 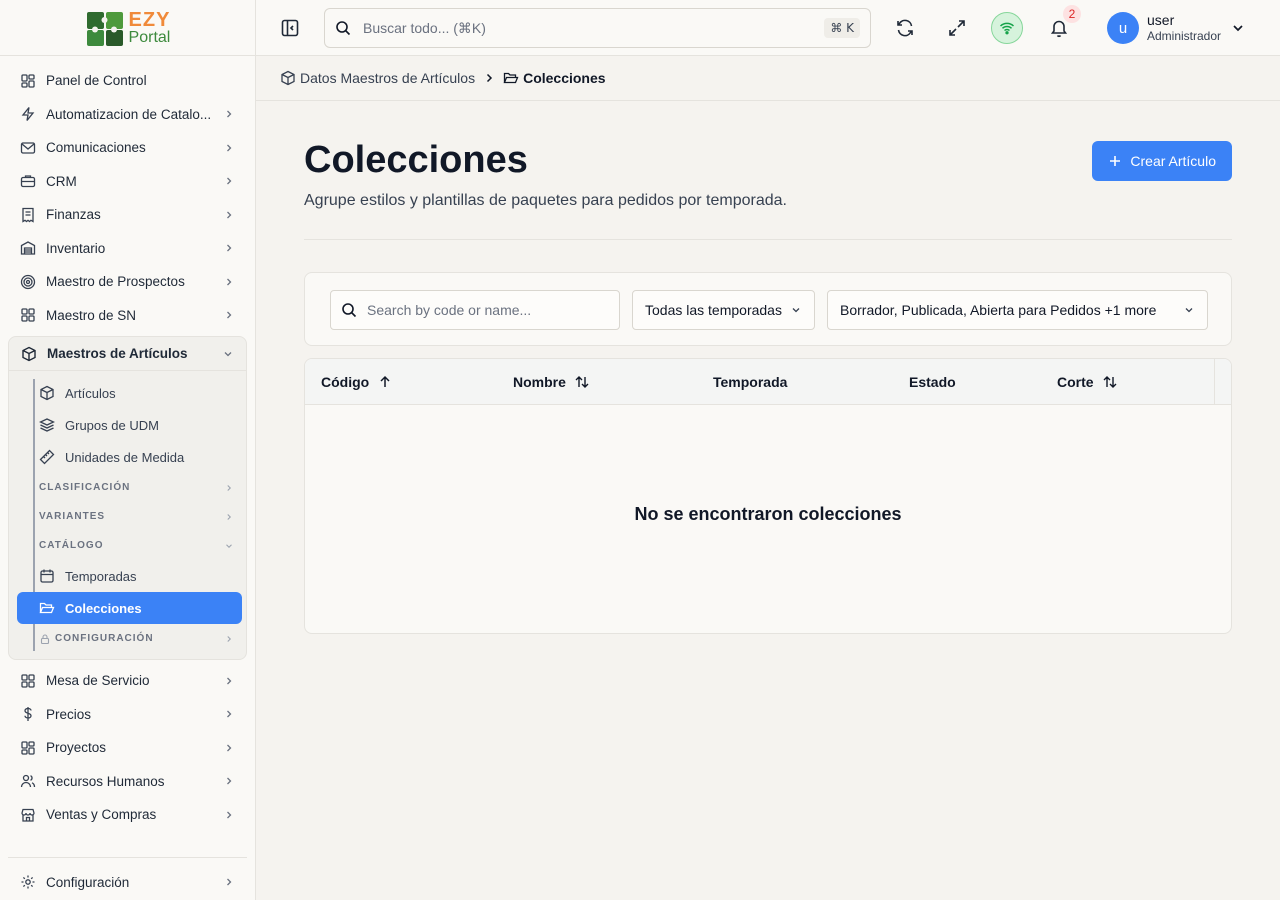 I want to click on users-icon, so click(x=28, y=781).